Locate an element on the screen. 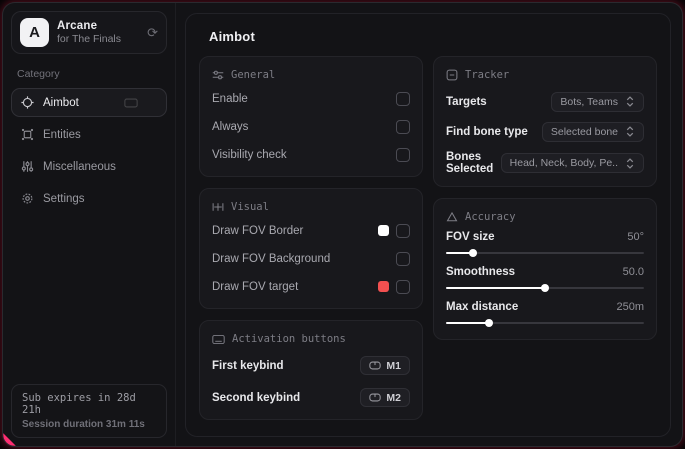 The width and height of the screenshot is (685, 449). bones-selected-dropdown: Head, Neck, Body, Pe.. is located at coordinates (572, 163).